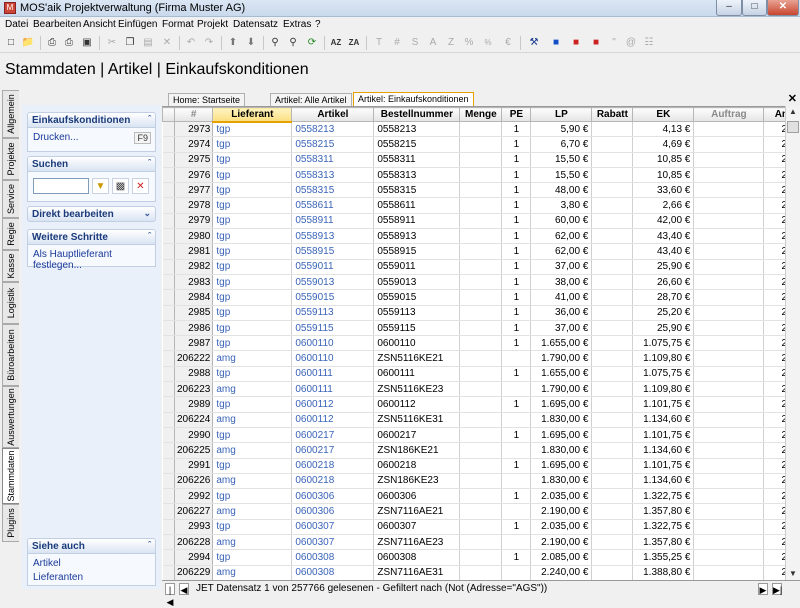  Describe the element at coordinates (52, 43) in the screenshot. I see `print-icon: ⎙` at that location.